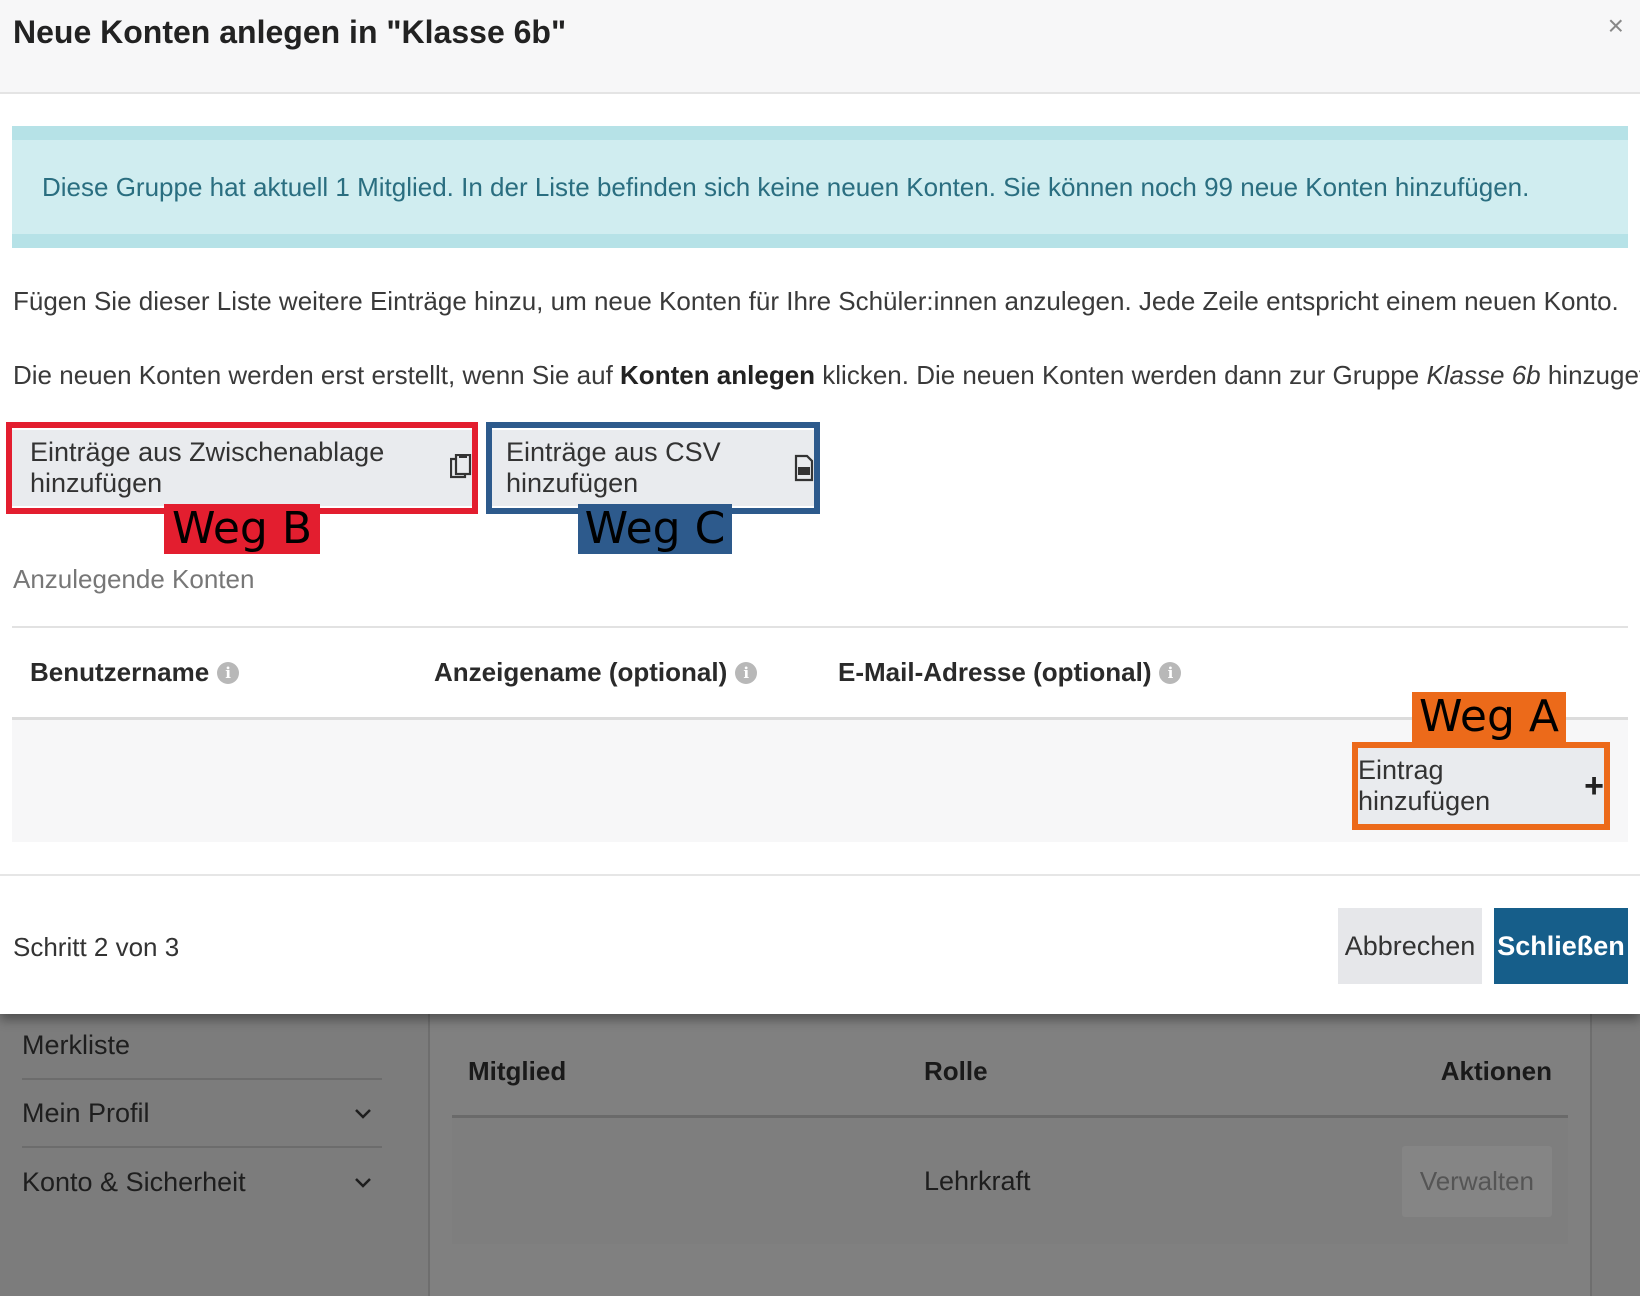 The height and width of the screenshot is (1296, 1640). What do you see at coordinates (134, 579) in the screenshot?
I see `section-label: Anzulegende Konten` at bounding box center [134, 579].